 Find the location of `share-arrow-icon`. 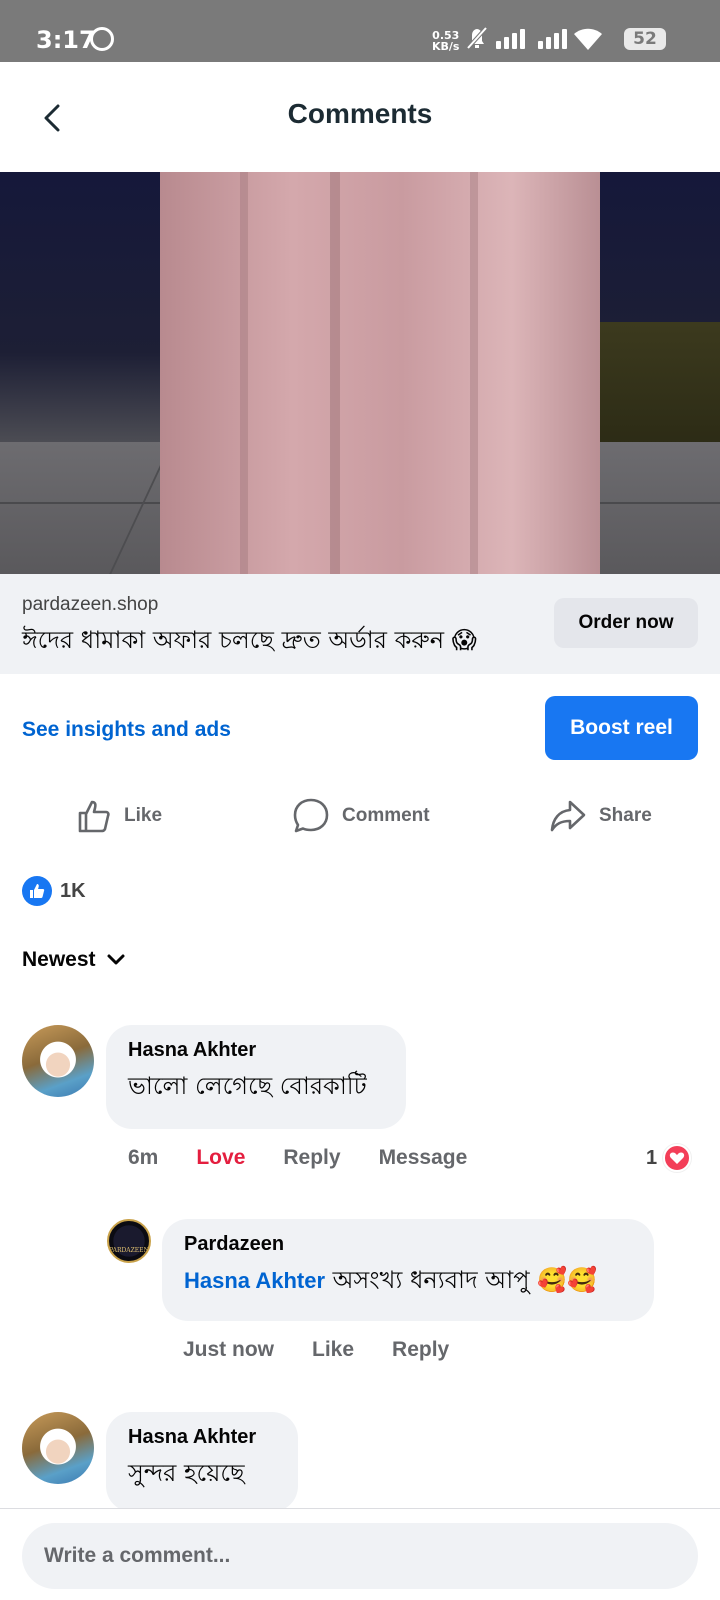

share-arrow-icon is located at coordinates (568, 816).